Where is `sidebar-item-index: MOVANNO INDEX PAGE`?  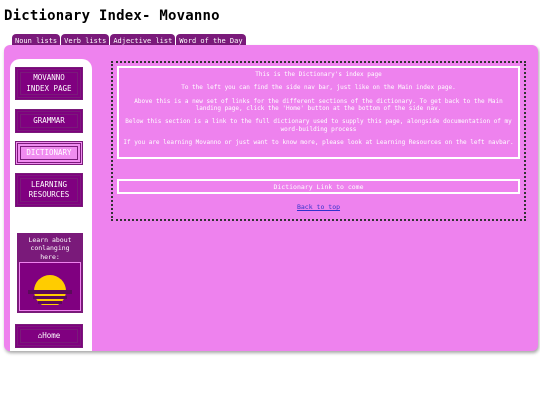 sidebar-item-index: MOVANNO INDEX PAGE is located at coordinates (49, 83).